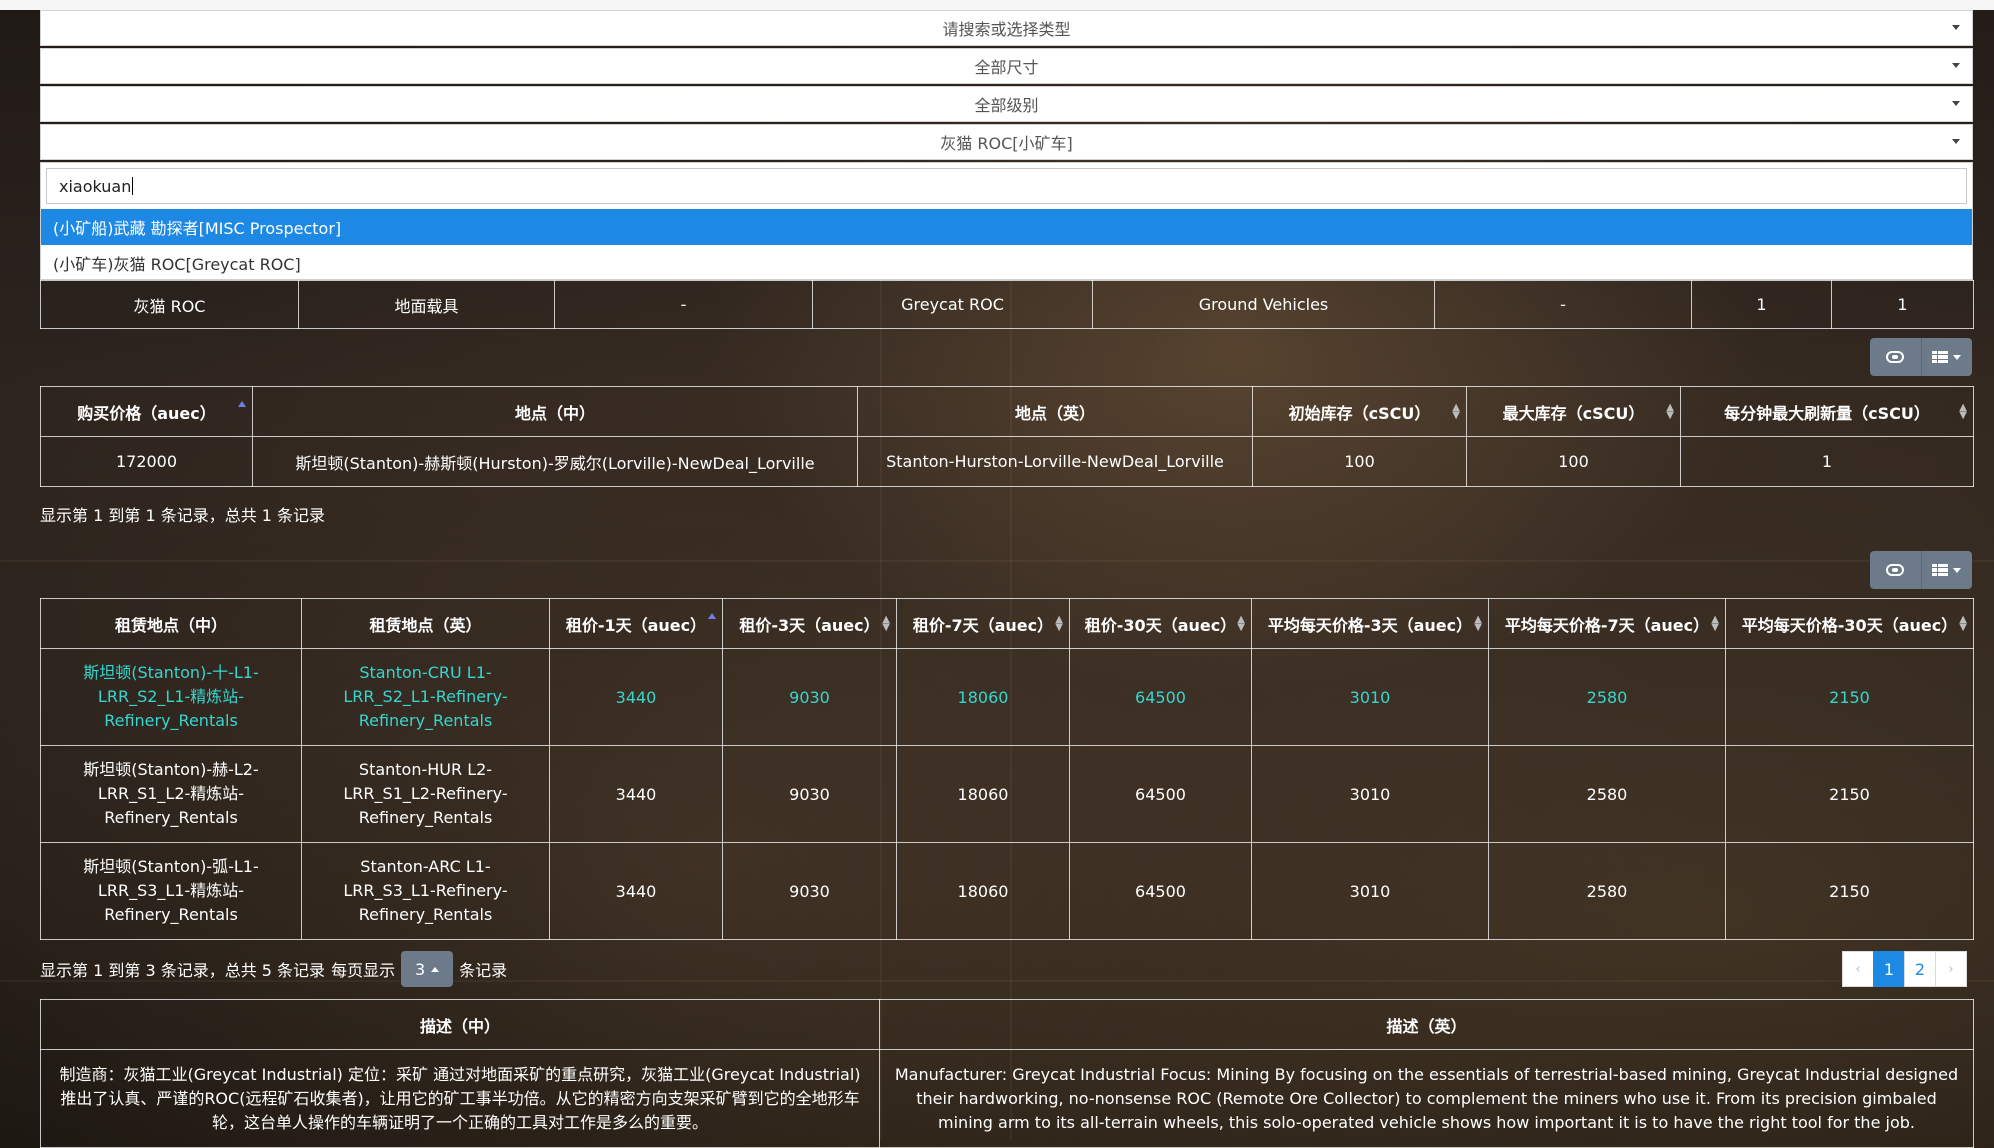 The width and height of the screenshot is (1994, 1148). What do you see at coordinates (483, 970) in the screenshot?
I see `per-page-suffix: 条记录` at bounding box center [483, 970].